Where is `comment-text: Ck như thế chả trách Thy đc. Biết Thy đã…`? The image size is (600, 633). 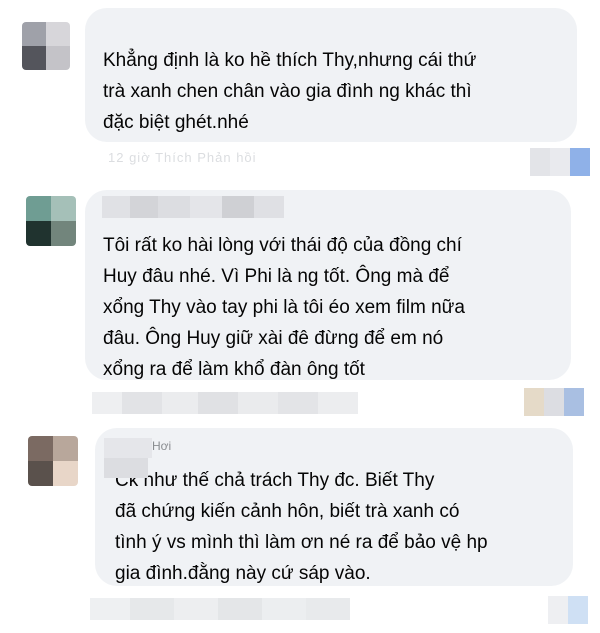
comment-text: Ck như thế chả trách Thy đc. Biết Thy đã… is located at coordinates (301, 527).